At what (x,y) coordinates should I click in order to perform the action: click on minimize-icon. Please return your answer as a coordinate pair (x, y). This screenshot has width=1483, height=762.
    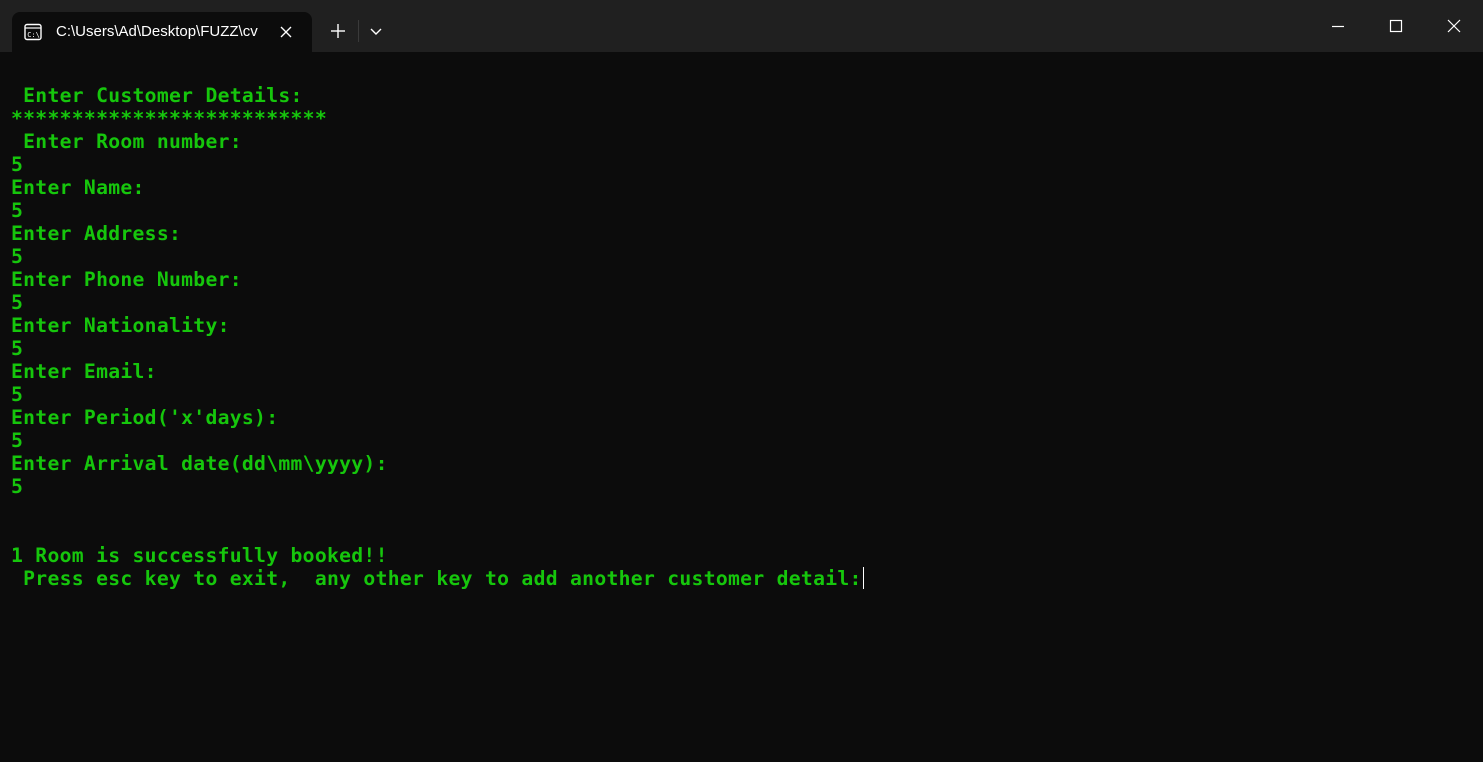
    Looking at the image, I should click on (1338, 26).